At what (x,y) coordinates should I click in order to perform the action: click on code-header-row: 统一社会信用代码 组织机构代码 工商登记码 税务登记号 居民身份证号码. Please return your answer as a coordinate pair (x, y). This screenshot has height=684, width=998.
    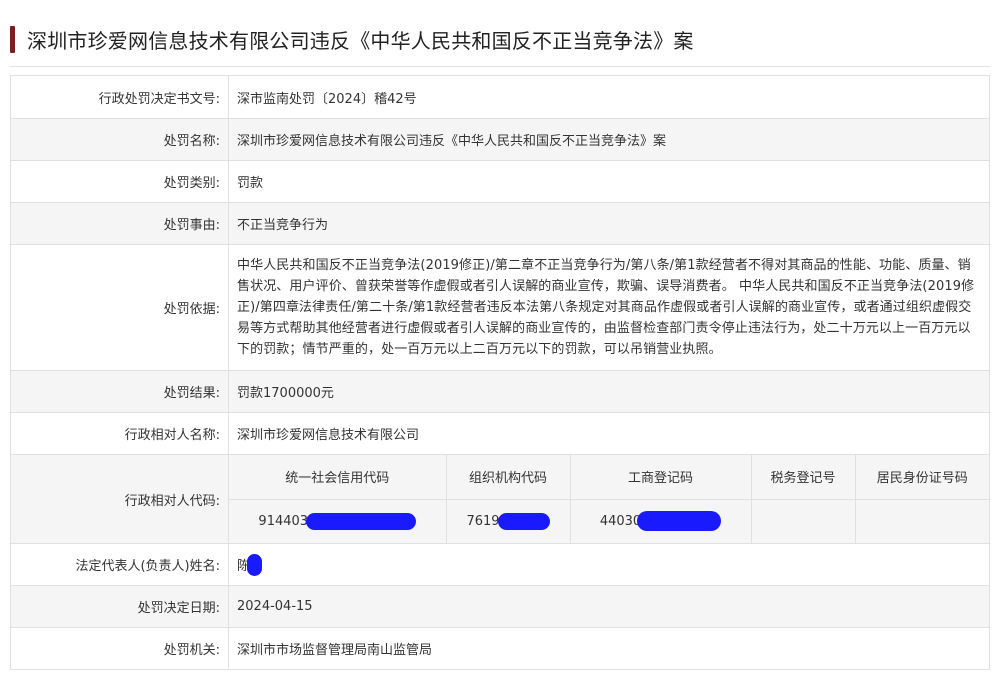
    Looking at the image, I should click on (609, 477).